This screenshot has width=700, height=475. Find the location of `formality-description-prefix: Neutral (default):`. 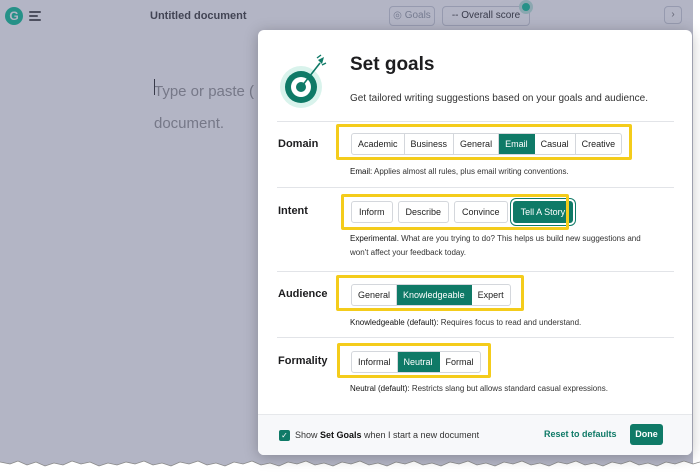

formality-description-prefix: Neutral (default): is located at coordinates (380, 388).